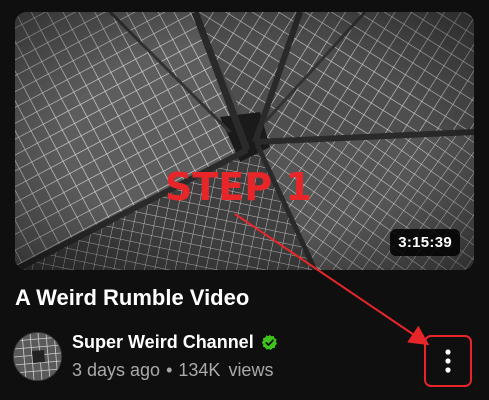 Image resolution: width=489 pixels, height=400 pixels. I want to click on duration-badge: 3:15:39, so click(425, 242).